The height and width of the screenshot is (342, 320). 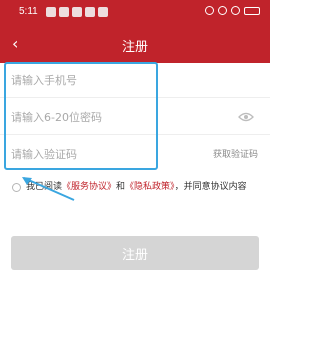 What do you see at coordinates (101, 117) in the screenshot?
I see `password-input` at bounding box center [101, 117].